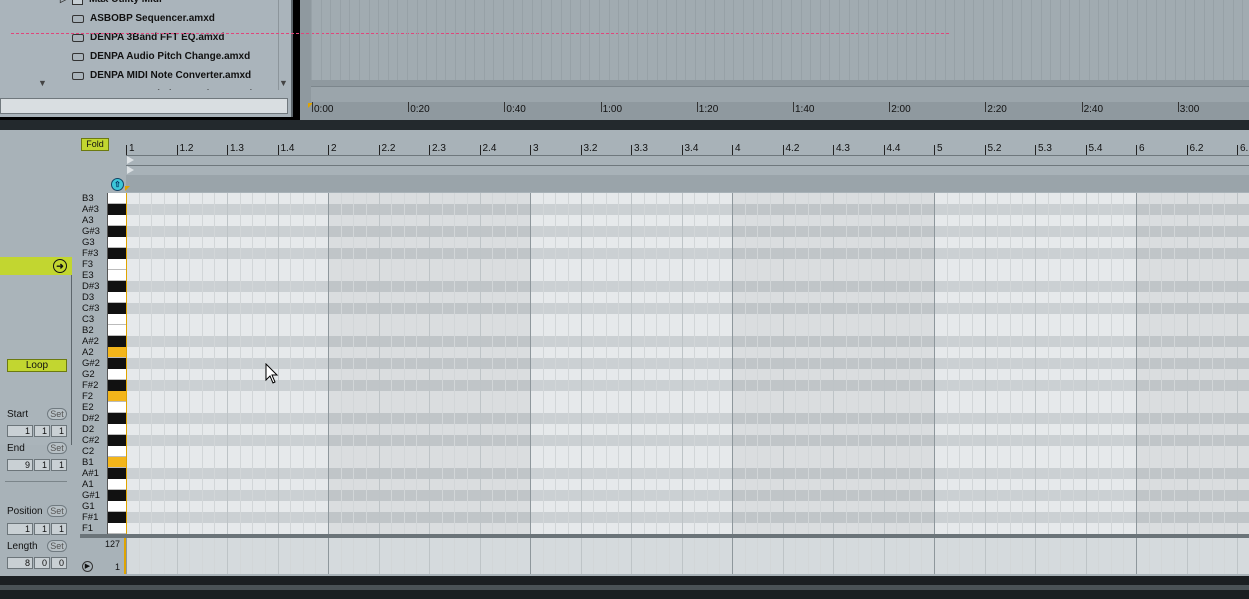  I want to click on start-beat-field: 1, so click(42, 431).